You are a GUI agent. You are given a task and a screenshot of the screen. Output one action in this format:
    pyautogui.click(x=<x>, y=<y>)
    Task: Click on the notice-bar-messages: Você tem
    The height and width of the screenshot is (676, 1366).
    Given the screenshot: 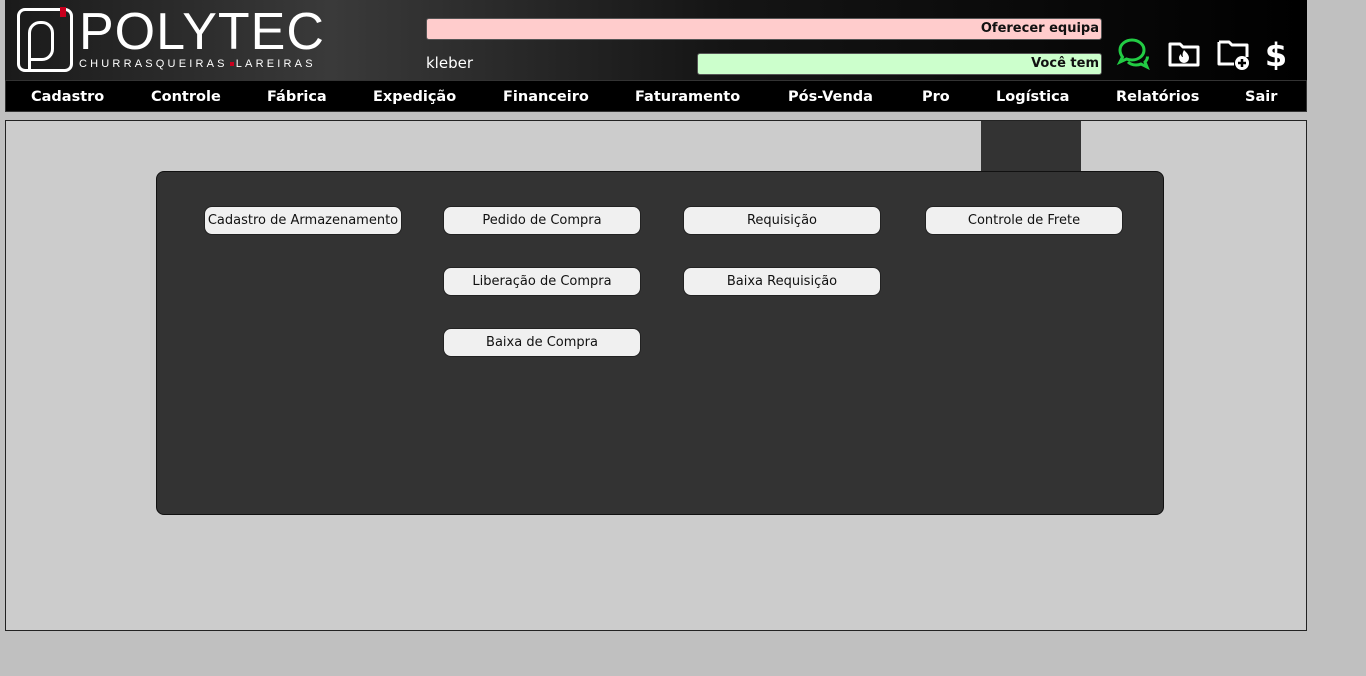 What is the action you would take?
    pyautogui.click(x=899, y=64)
    